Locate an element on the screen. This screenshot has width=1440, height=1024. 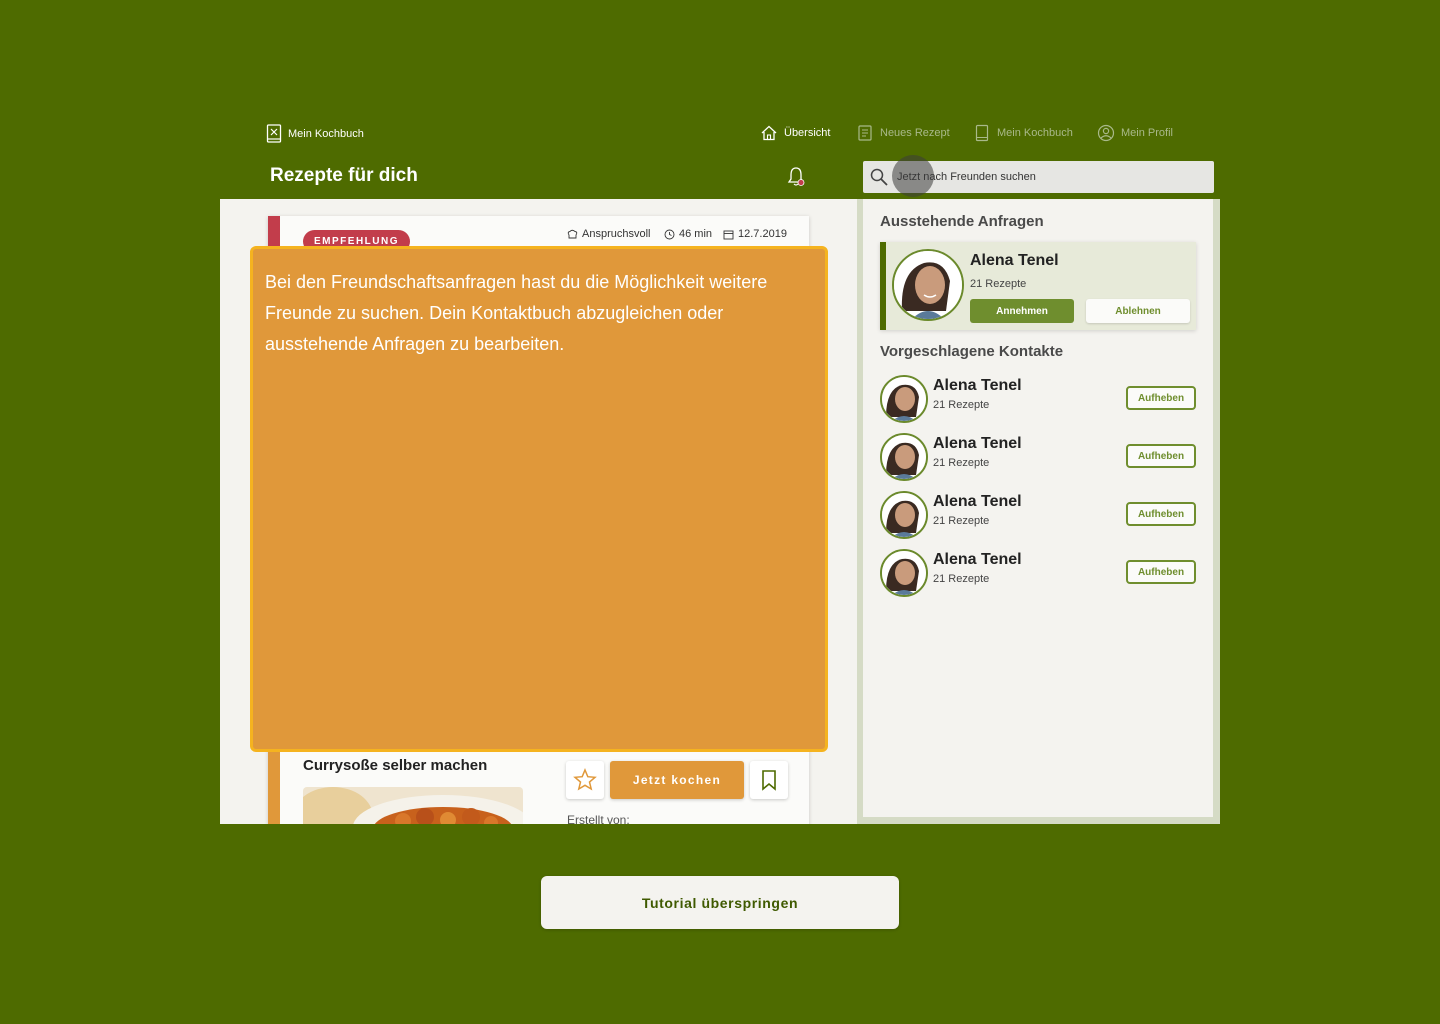
search-input is located at coordinates (1047, 177).